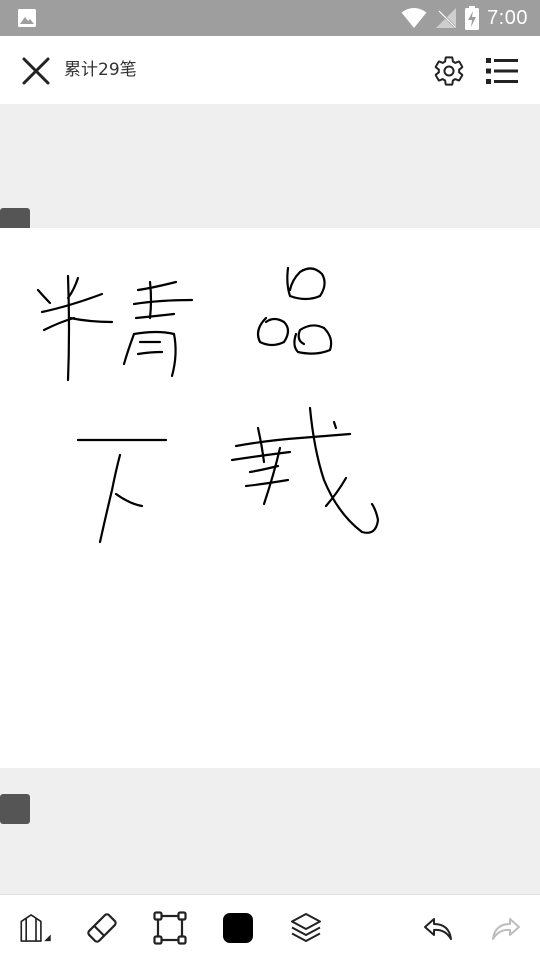 This screenshot has width=540, height=960. What do you see at coordinates (15, 809) in the screenshot?
I see `page-resize-handle-bottom` at bounding box center [15, 809].